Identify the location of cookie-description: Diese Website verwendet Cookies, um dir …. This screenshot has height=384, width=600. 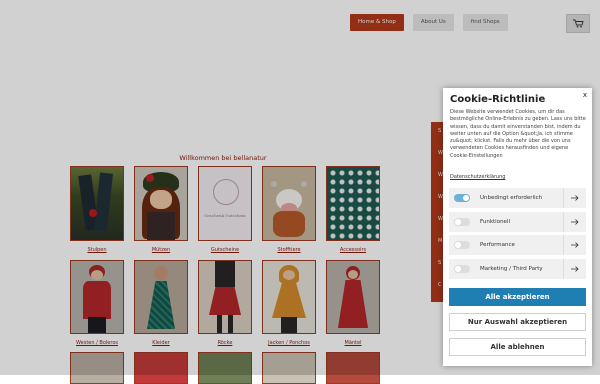
(518, 134).